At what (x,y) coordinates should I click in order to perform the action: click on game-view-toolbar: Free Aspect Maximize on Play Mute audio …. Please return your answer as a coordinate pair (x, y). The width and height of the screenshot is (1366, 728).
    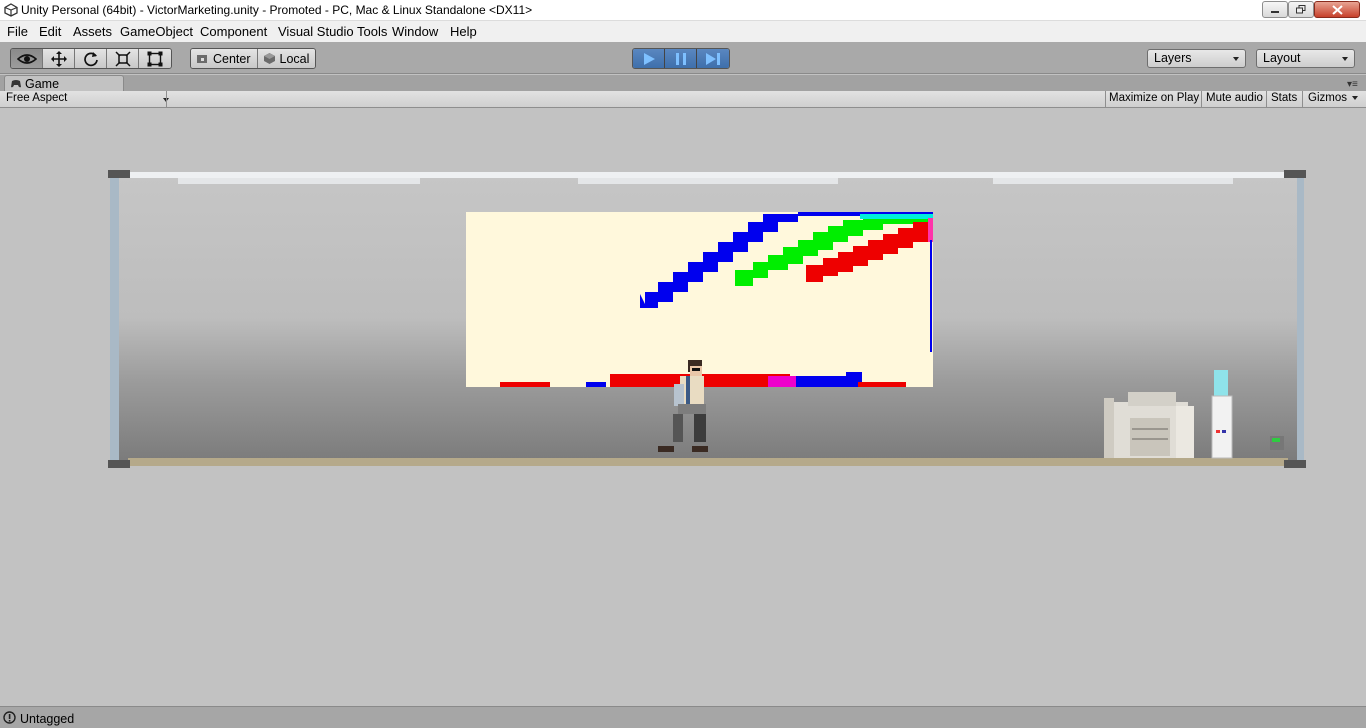
    Looking at the image, I should click on (683, 99).